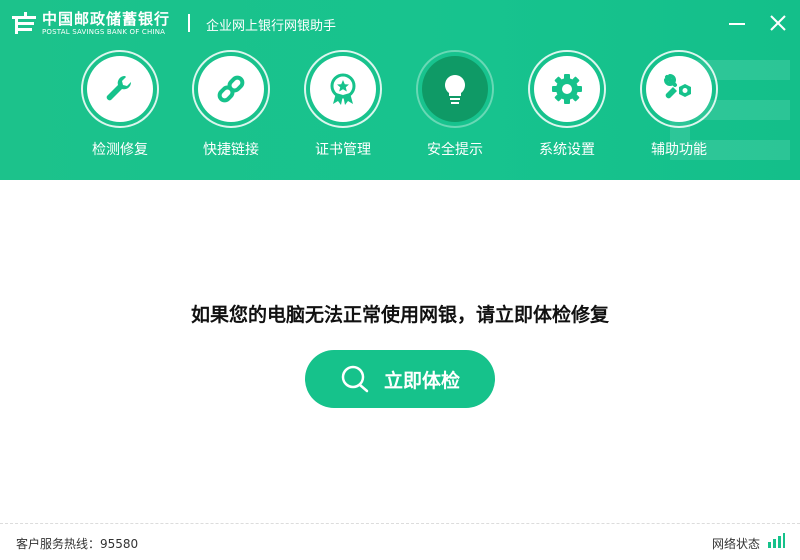 The height and width of the screenshot is (560, 800). I want to click on nav-item-certificates: 证书管理, so click(343, 104).